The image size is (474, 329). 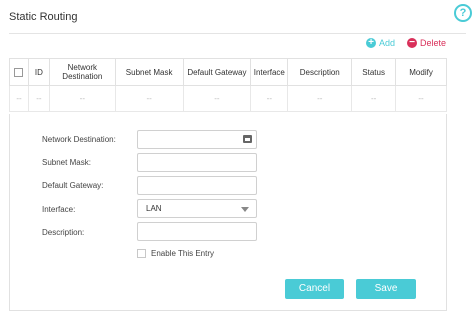 What do you see at coordinates (182, 253) in the screenshot?
I see `enable-entry-label: Enable This Entry` at bounding box center [182, 253].